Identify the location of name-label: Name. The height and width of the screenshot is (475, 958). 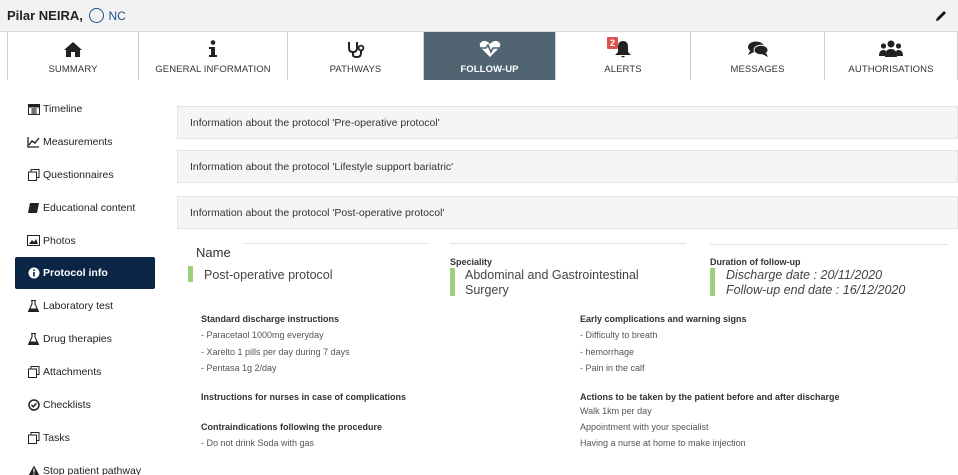
(213, 252).